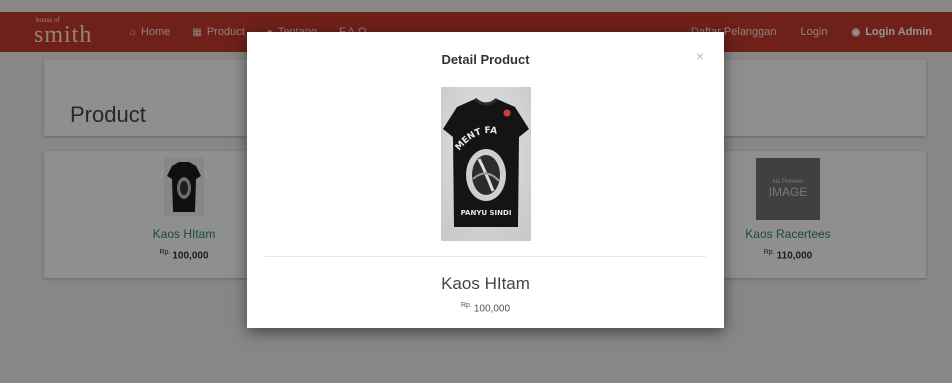  Describe the element at coordinates (485, 256) in the screenshot. I see `modal-divider` at that location.